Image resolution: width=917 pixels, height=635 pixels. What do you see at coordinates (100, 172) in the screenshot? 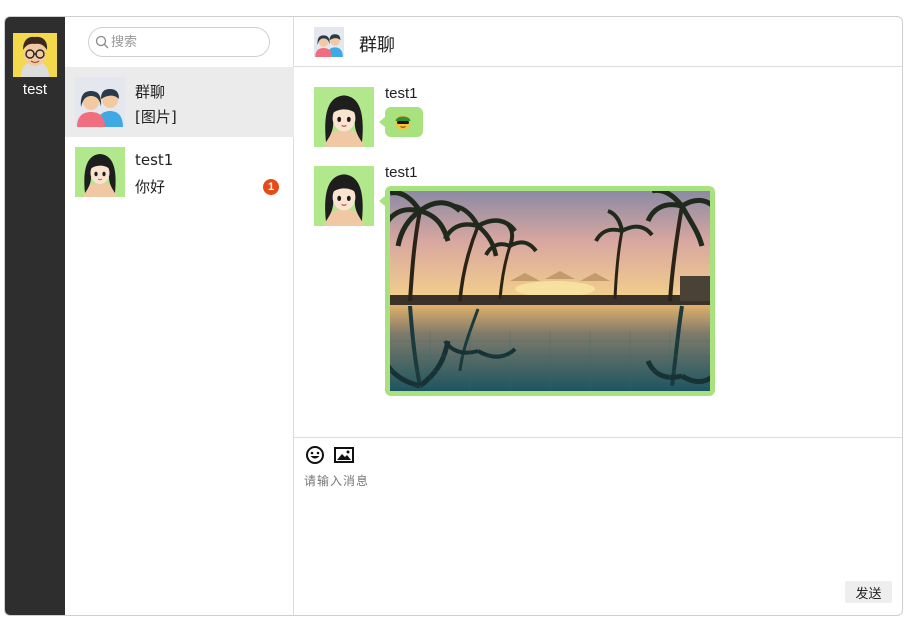
I see `test1-avatar` at bounding box center [100, 172].